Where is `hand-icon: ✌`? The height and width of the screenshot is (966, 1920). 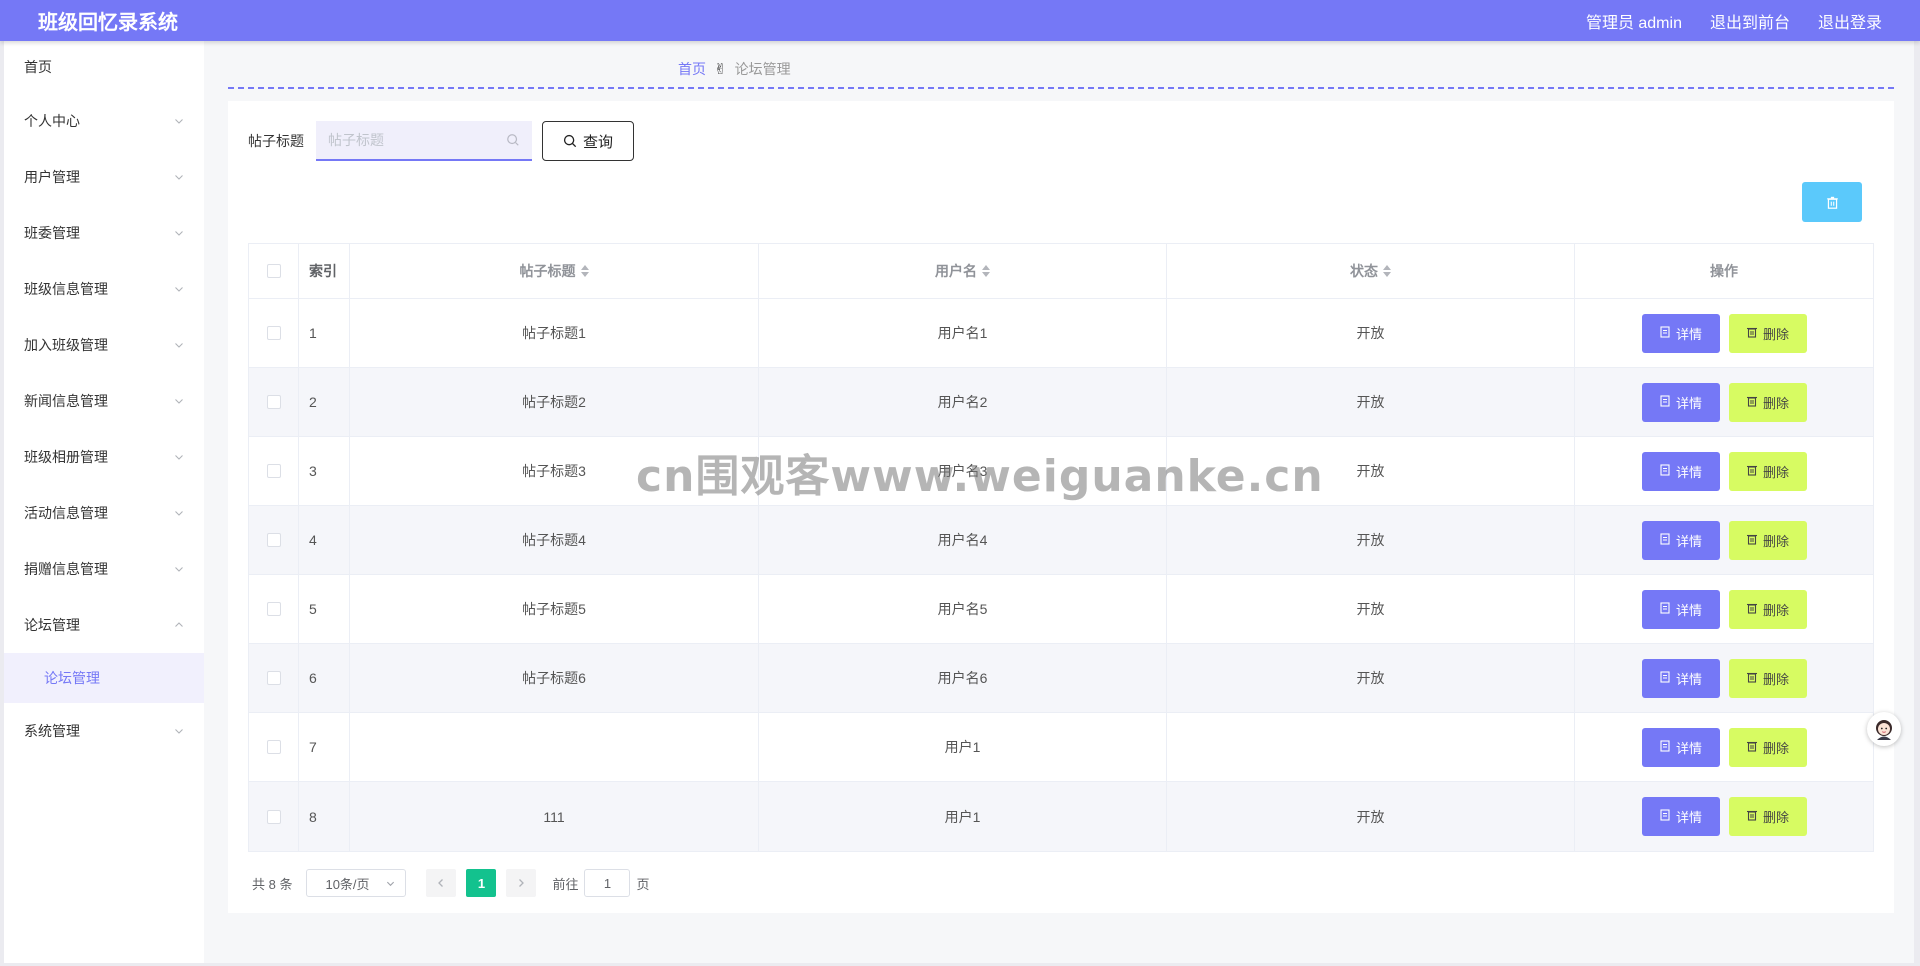 hand-icon: ✌ is located at coordinates (720, 69).